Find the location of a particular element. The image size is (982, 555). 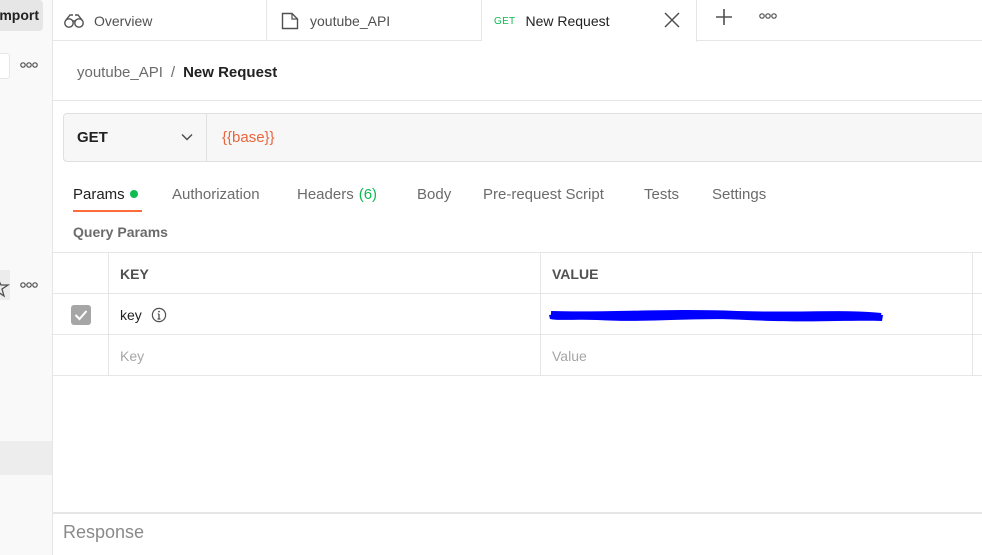

empty-check-cell is located at coordinates (81, 355).